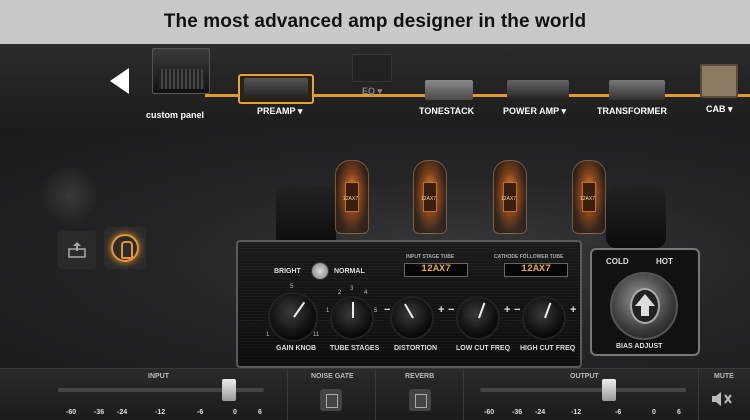 This screenshot has height=420, width=750. What do you see at coordinates (175, 115) in the screenshot?
I see `custom-panel-label: custom panel` at bounding box center [175, 115].